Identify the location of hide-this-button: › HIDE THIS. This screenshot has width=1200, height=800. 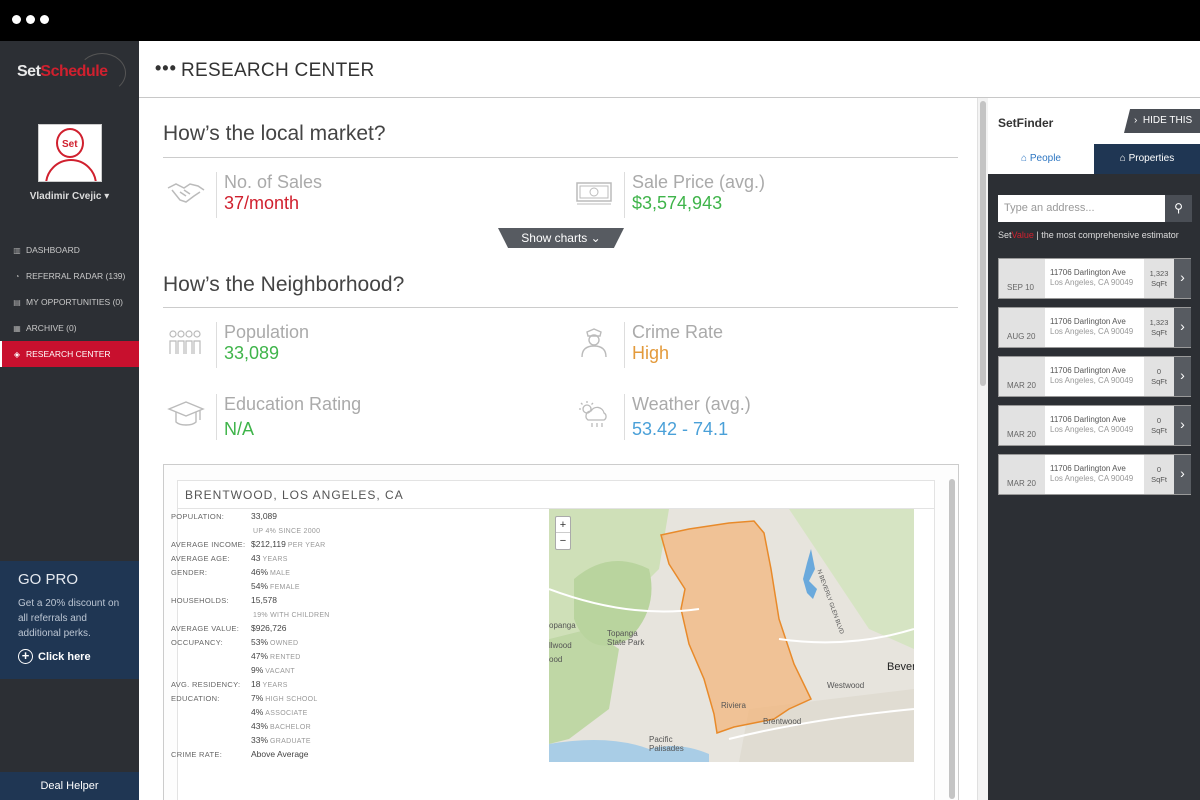
(1162, 121).